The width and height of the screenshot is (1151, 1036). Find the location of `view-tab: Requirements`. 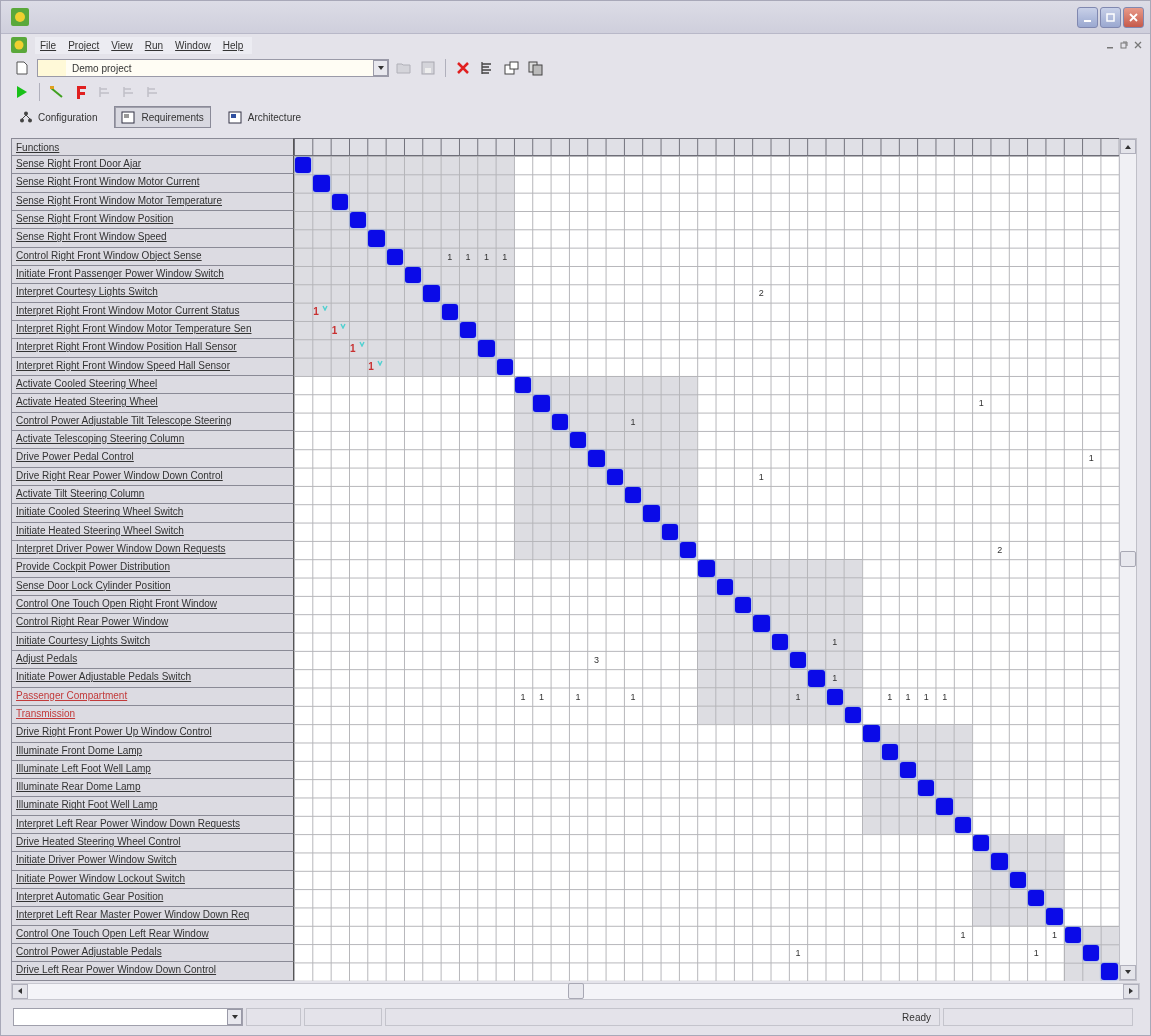

view-tab: Requirements is located at coordinates (162, 117).